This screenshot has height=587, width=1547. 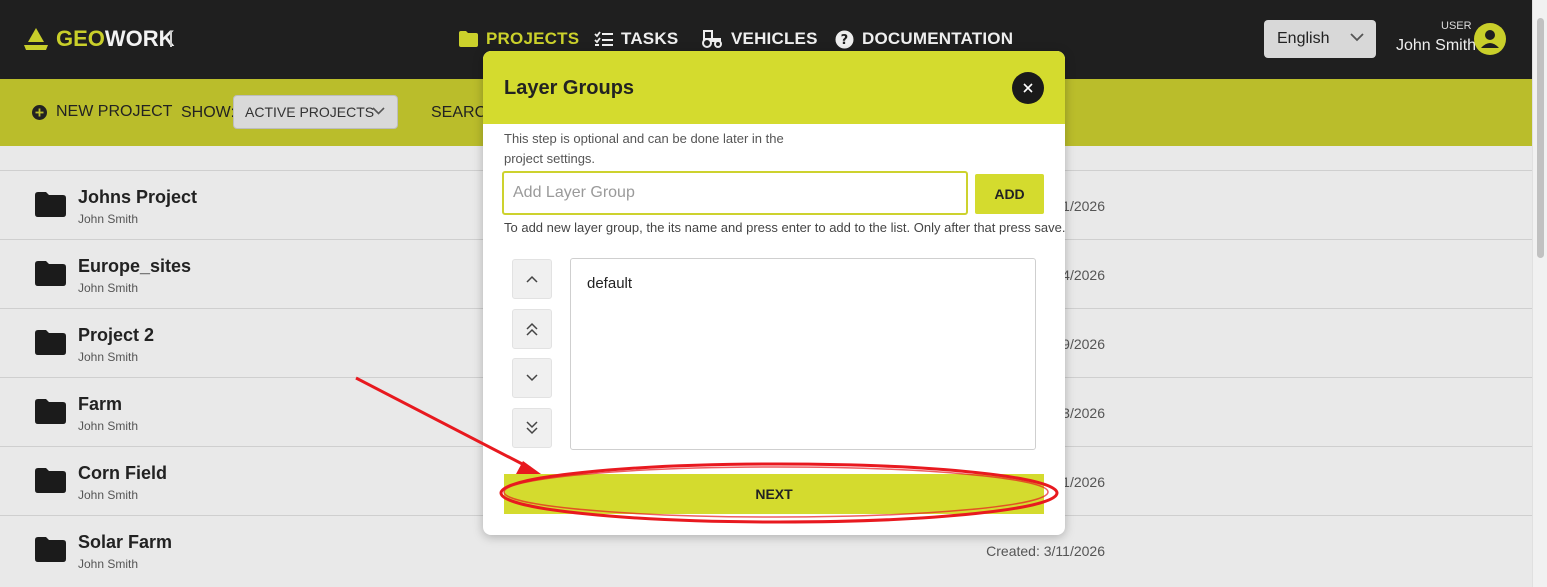 I want to click on user-avatar-icon, so click(x=1490, y=39).